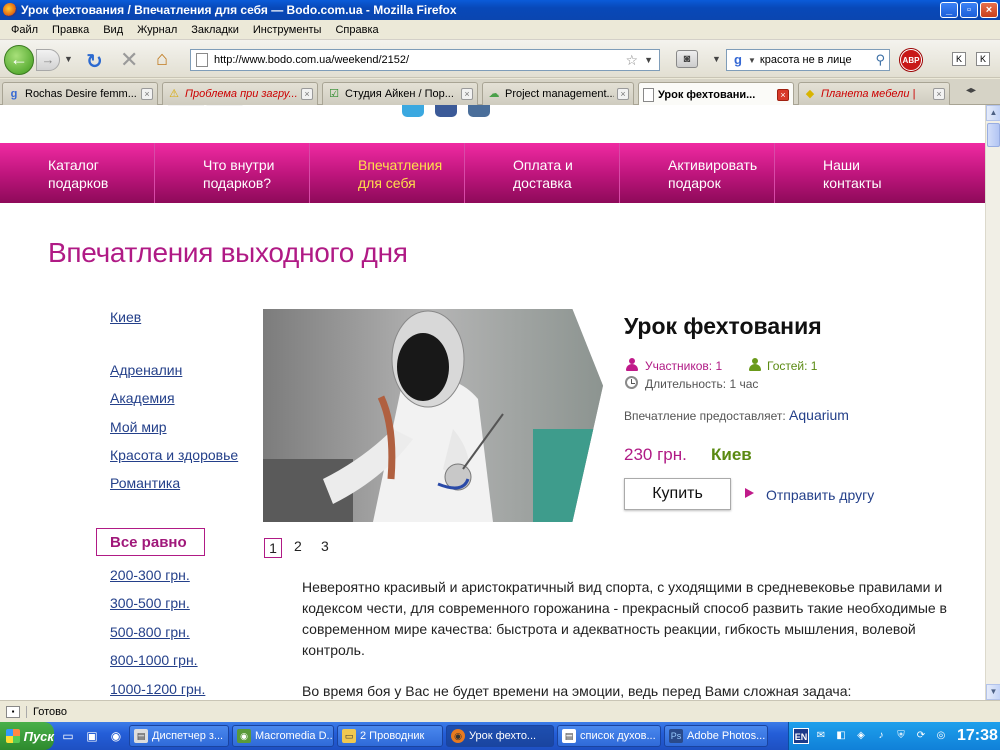 The height and width of the screenshot is (750, 1000). I want to click on menu-history: Журнал, so click(157, 30).